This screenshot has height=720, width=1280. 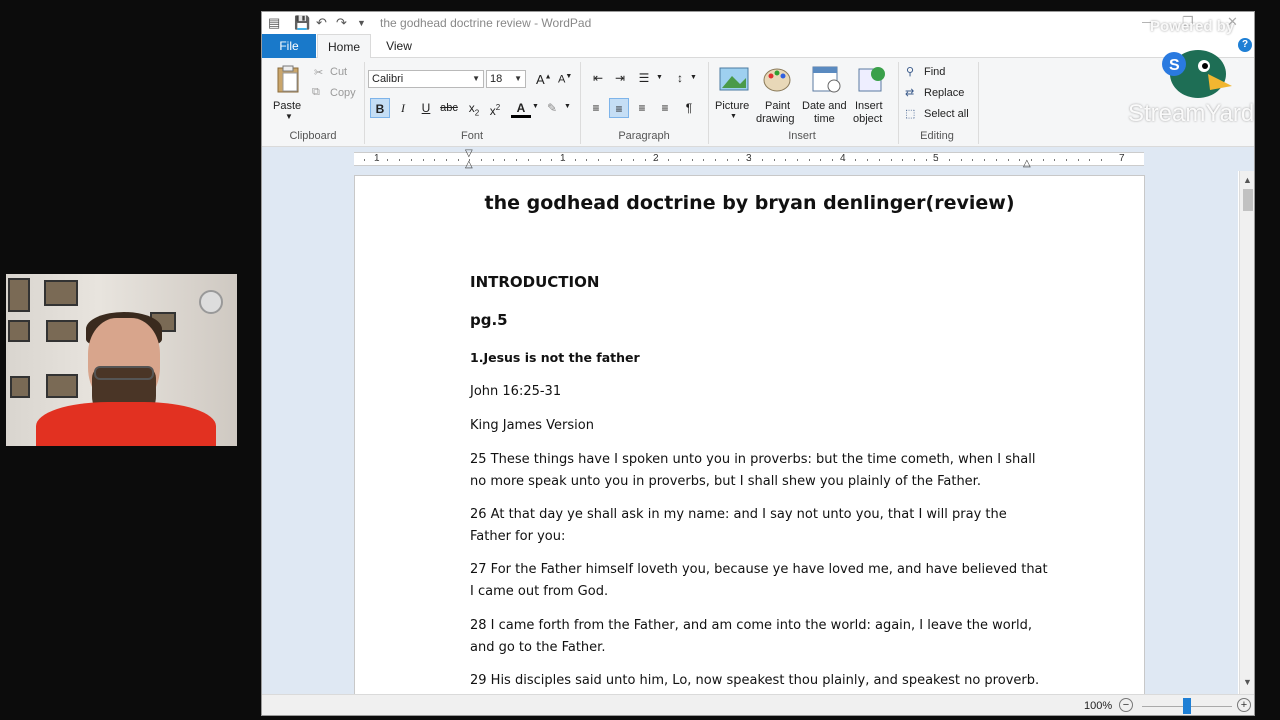 What do you see at coordinates (1174, 65) in the screenshot?
I see `svg-text: S` at bounding box center [1174, 65].